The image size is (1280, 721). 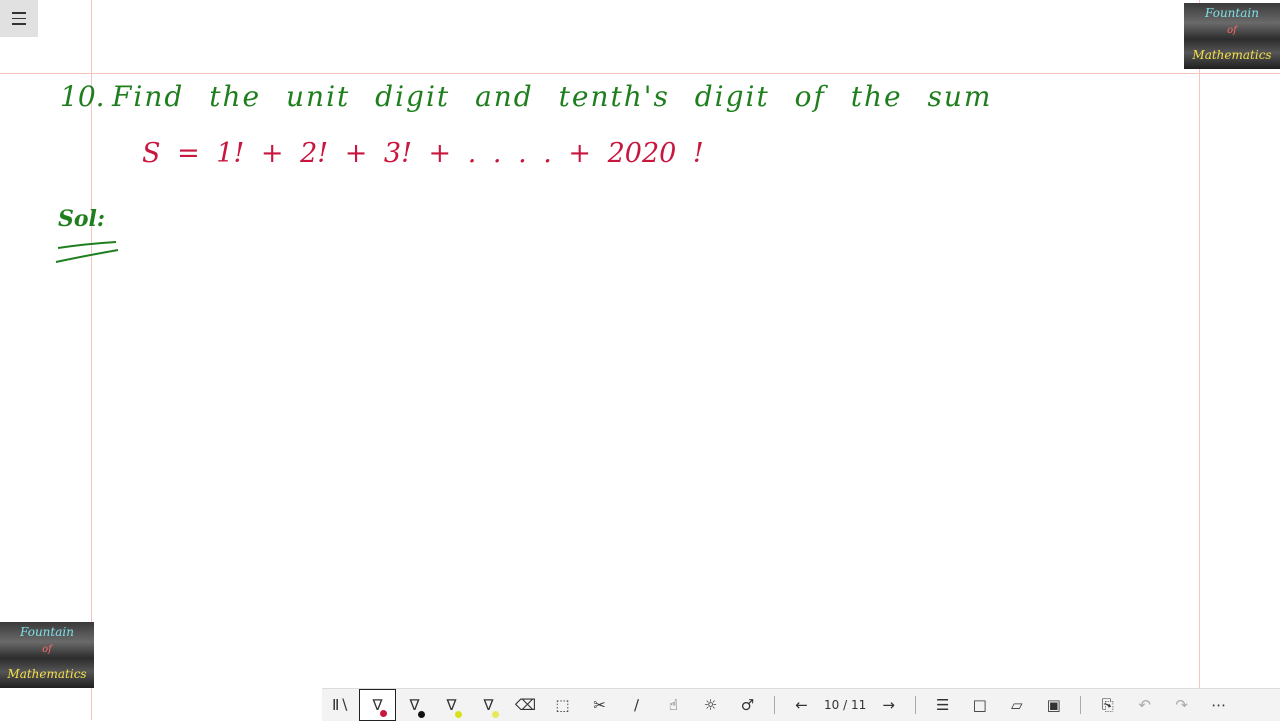 I want to click on pen-red-icon: ∇, so click(x=377, y=705).